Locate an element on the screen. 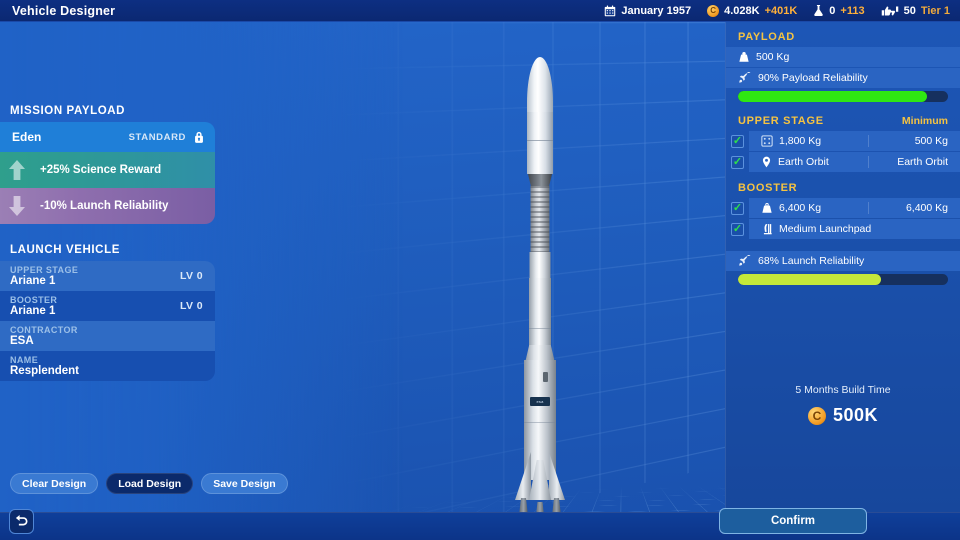 This screenshot has height=540, width=960. payload-mass-row: 500 Kg is located at coordinates (843, 57).